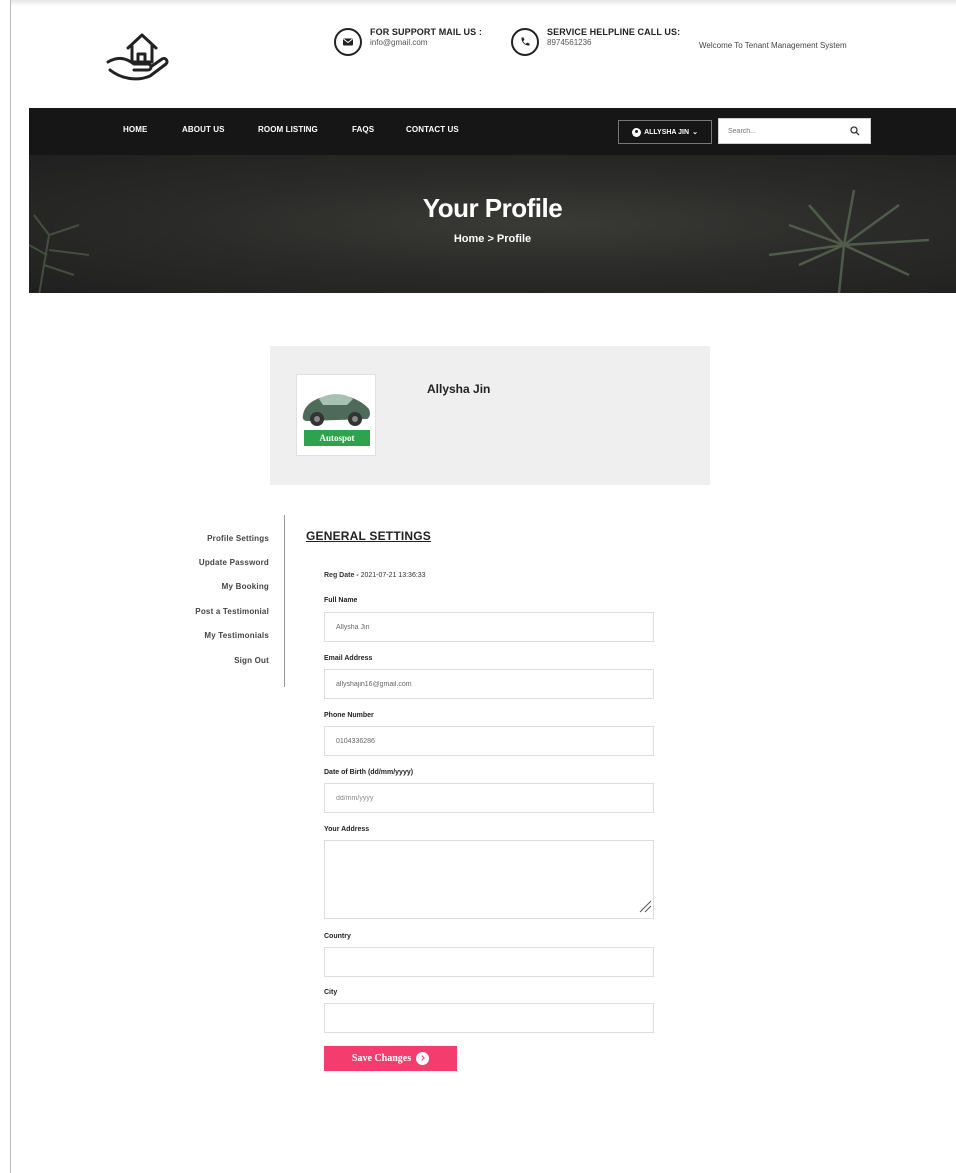 Image resolution: width=956 pixels, height=1173 pixels. I want to click on city-input, so click(489, 1018).